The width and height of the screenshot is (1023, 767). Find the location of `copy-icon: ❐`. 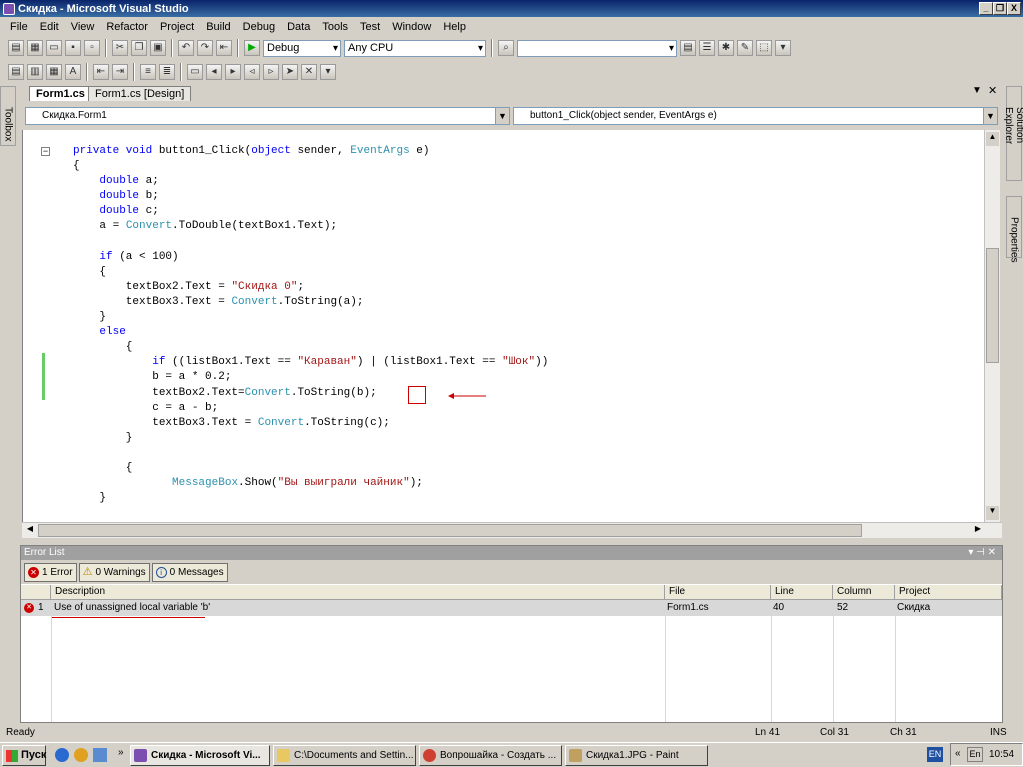

copy-icon: ❐ is located at coordinates (139, 48).